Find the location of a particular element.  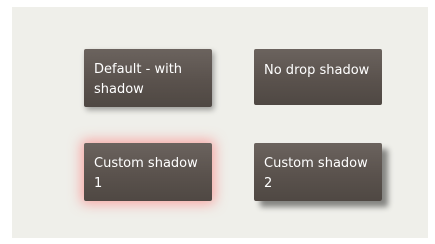

custom-shadow-1-button-label: Custom shadow 1 is located at coordinates (146, 173).